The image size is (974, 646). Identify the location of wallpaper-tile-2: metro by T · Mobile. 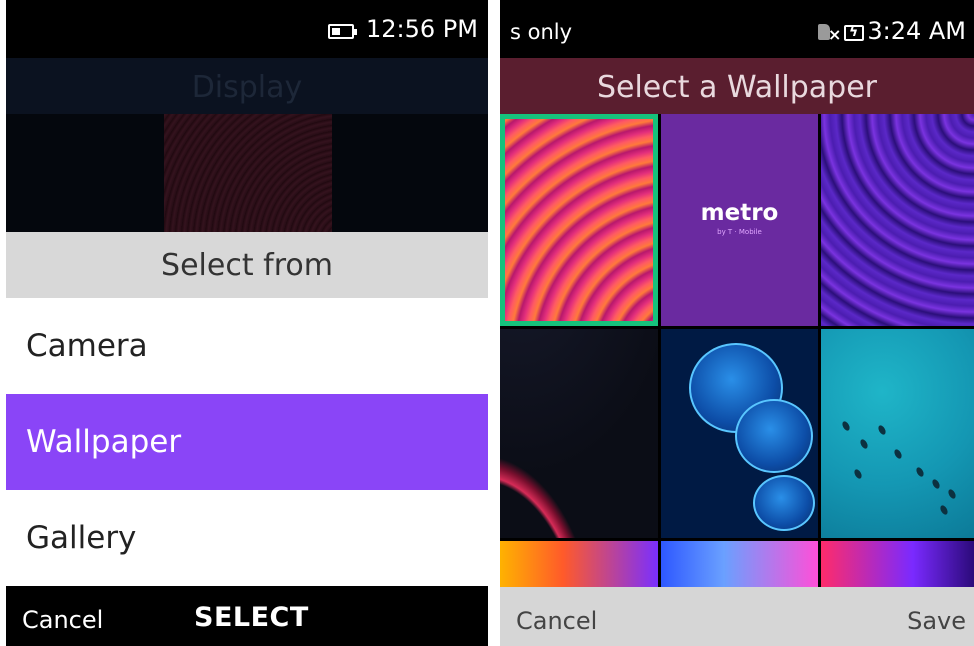
(739, 220).